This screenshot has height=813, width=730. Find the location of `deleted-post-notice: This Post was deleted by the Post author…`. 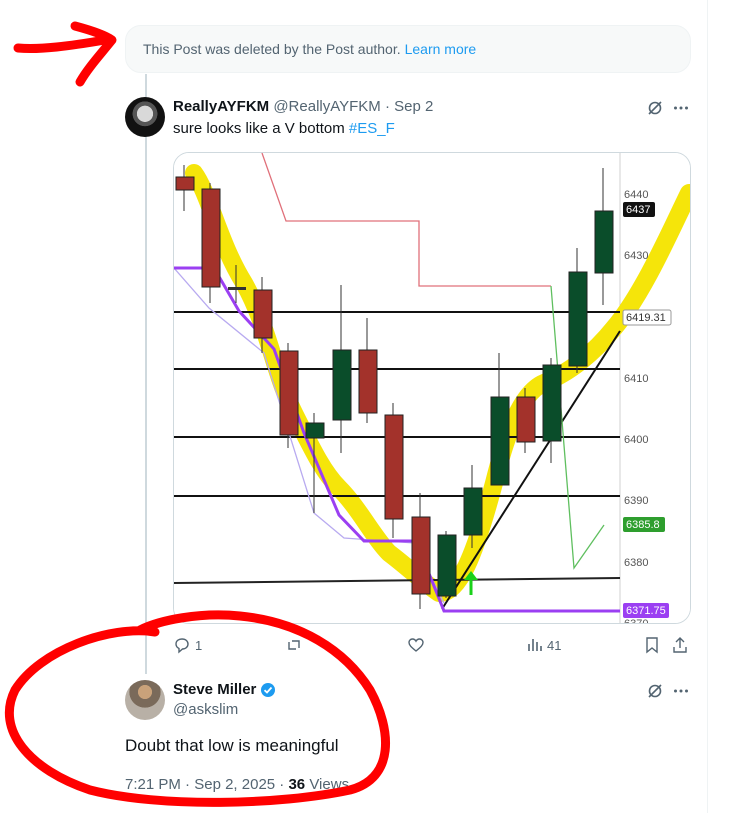

deleted-post-notice: This Post was deleted by the Post author… is located at coordinates (408, 49).